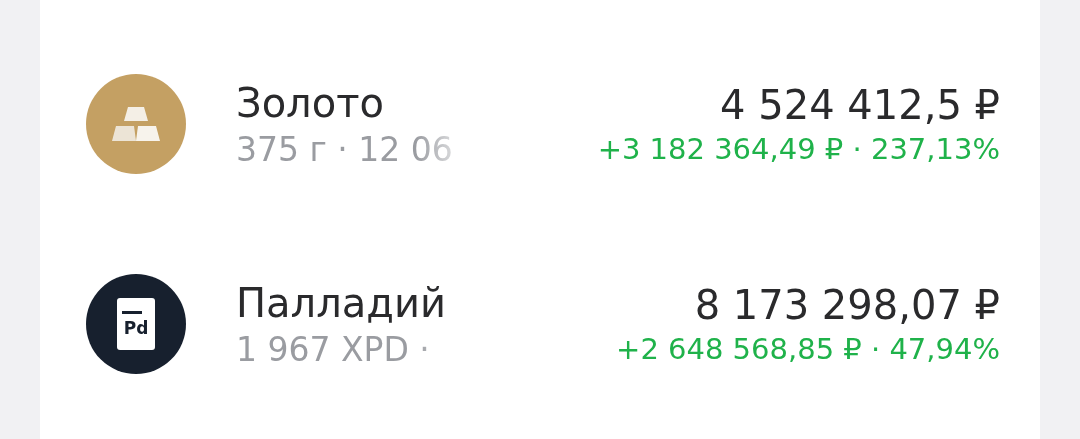 The width and height of the screenshot is (1080, 439). What do you see at coordinates (136, 324) in the screenshot?
I see `palladium-icon: Pd` at bounding box center [136, 324].